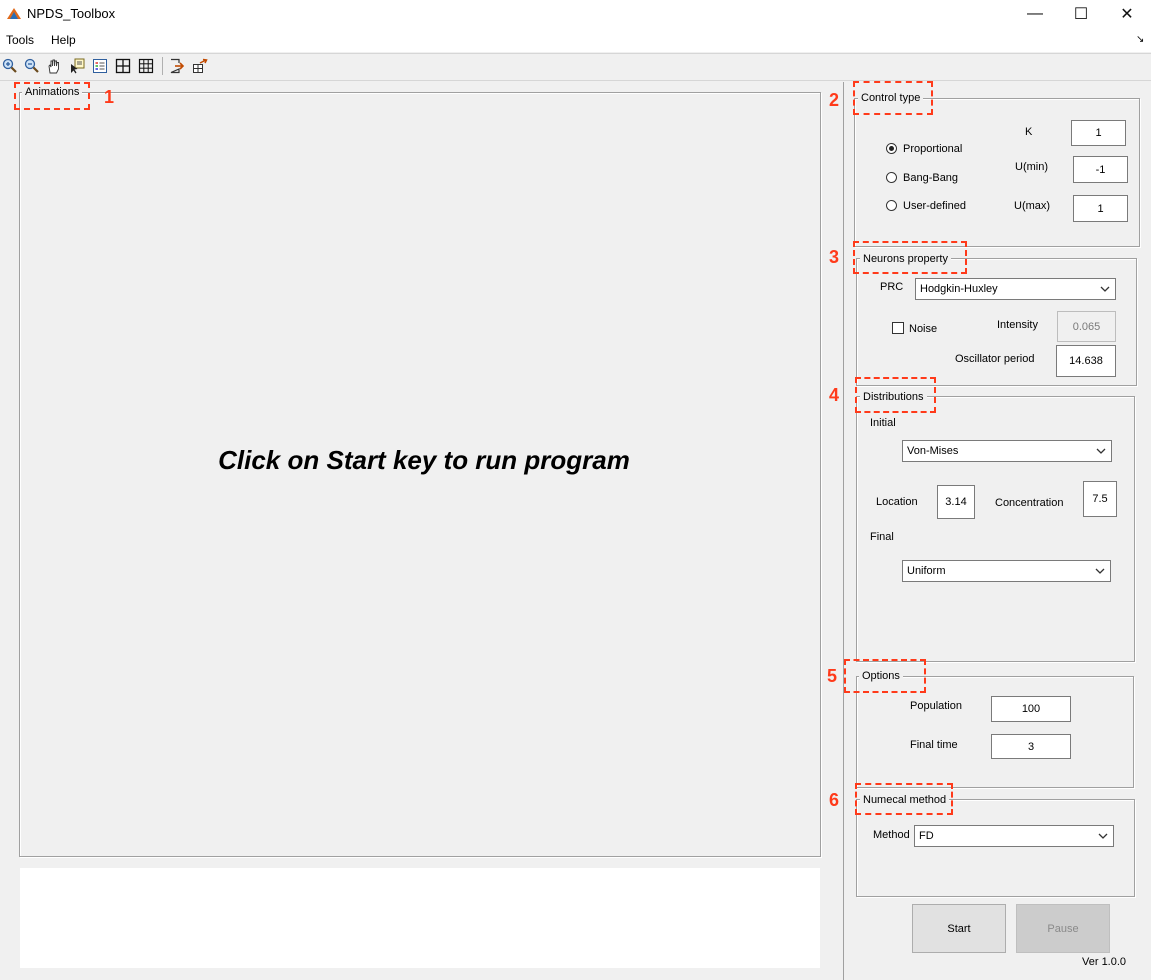  Describe the element at coordinates (1032, 206) in the screenshot. I see `umax-label: U(max)` at that location.